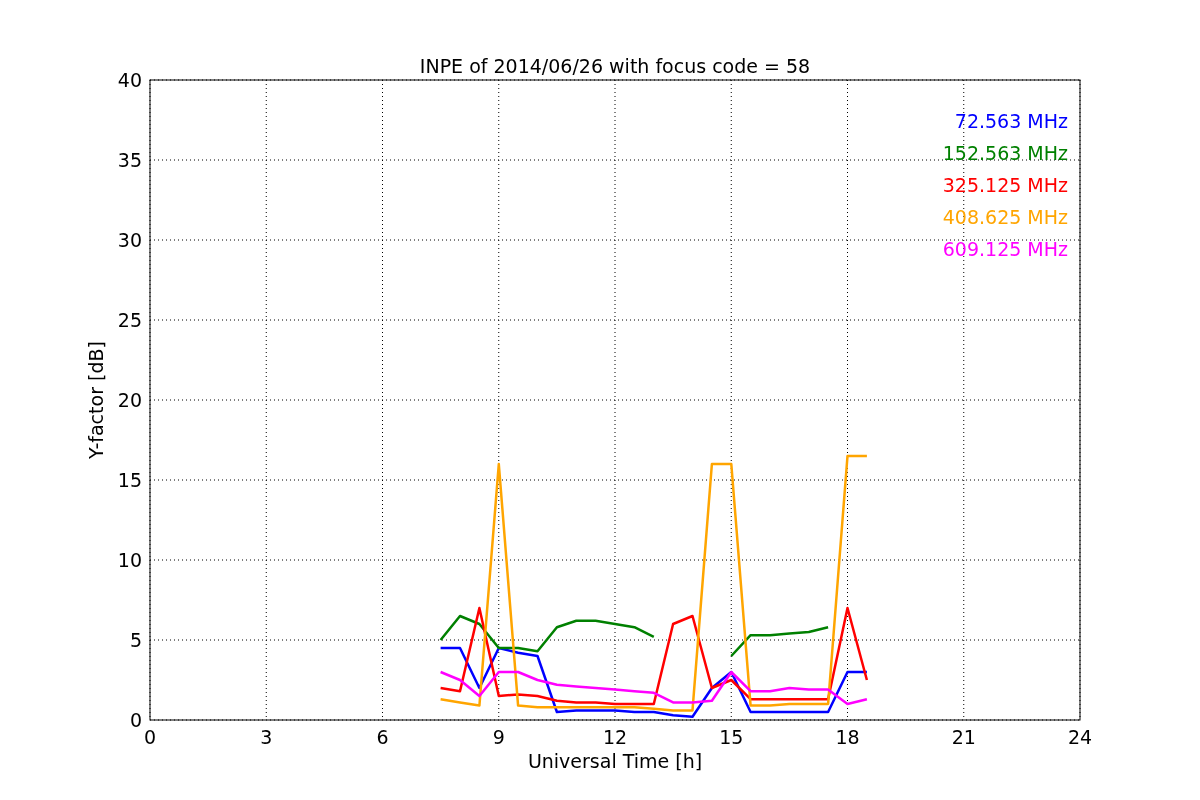 This screenshot has height=800, width=1200. Describe the element at coordinates (266, 737) in the screenshot. I see `tick-label: 3` at that location.